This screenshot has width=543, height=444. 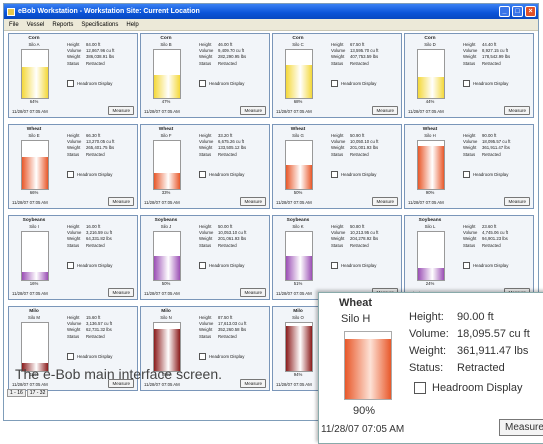 What do you see at coordinates (517, 11) in the screenshot?
I see `maximize-button: □` at bounding box center [517, 11].